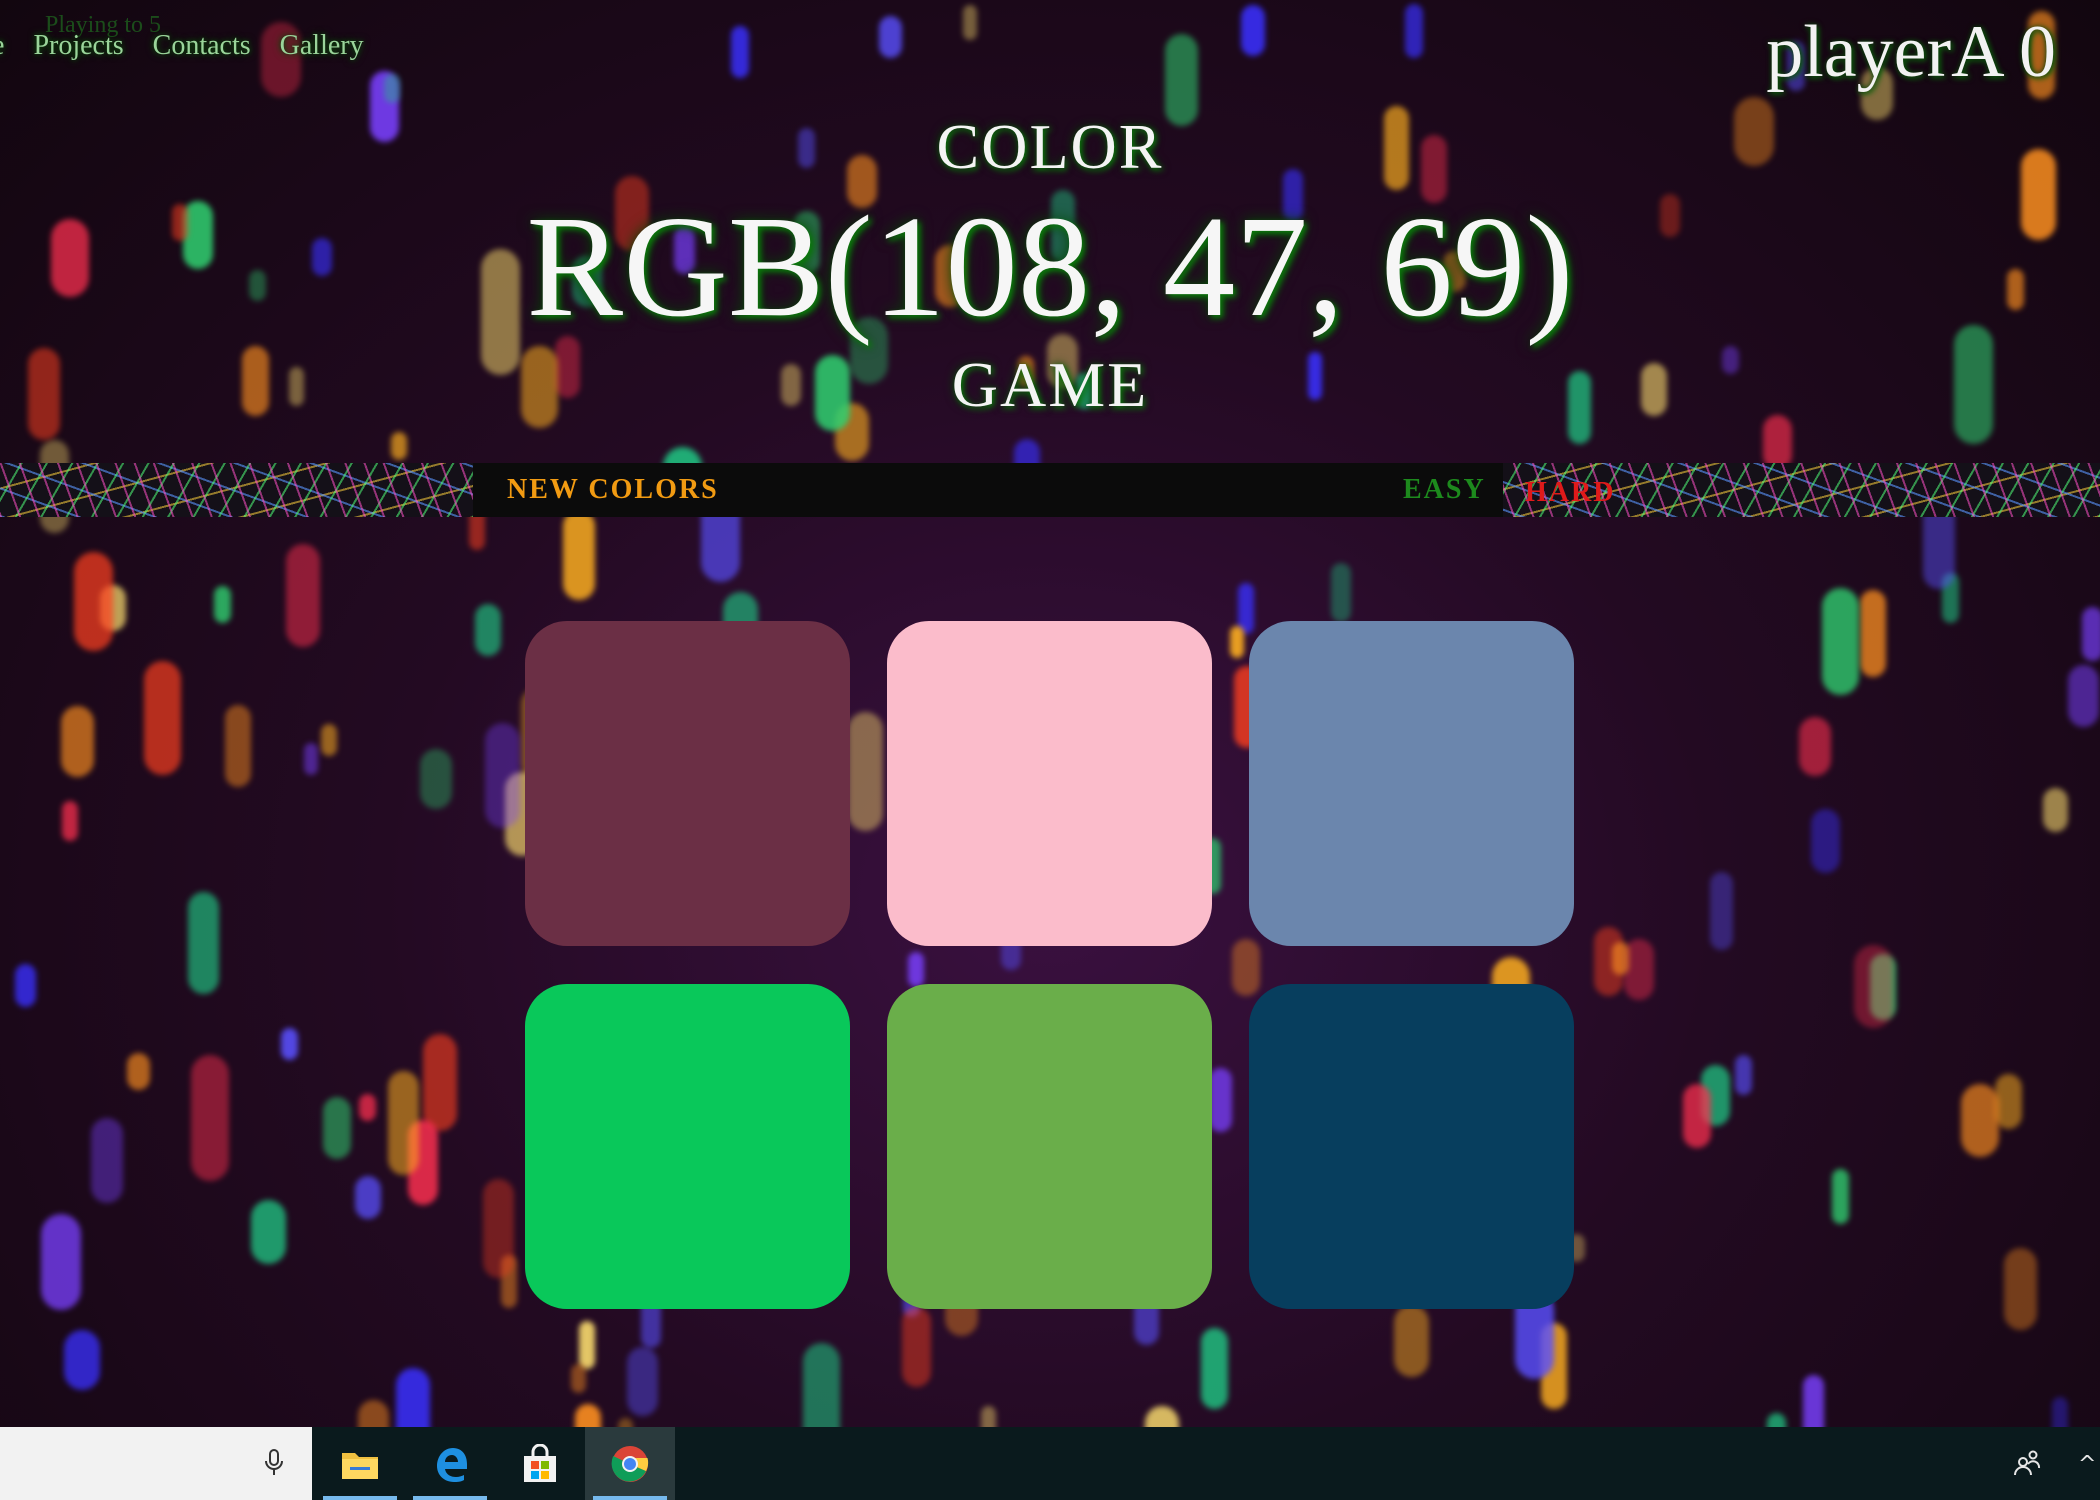  What do you see at coordinates (2, 46) in the screenshot?
I see `nav-item-partial: e` at bounding box center [2, 46].